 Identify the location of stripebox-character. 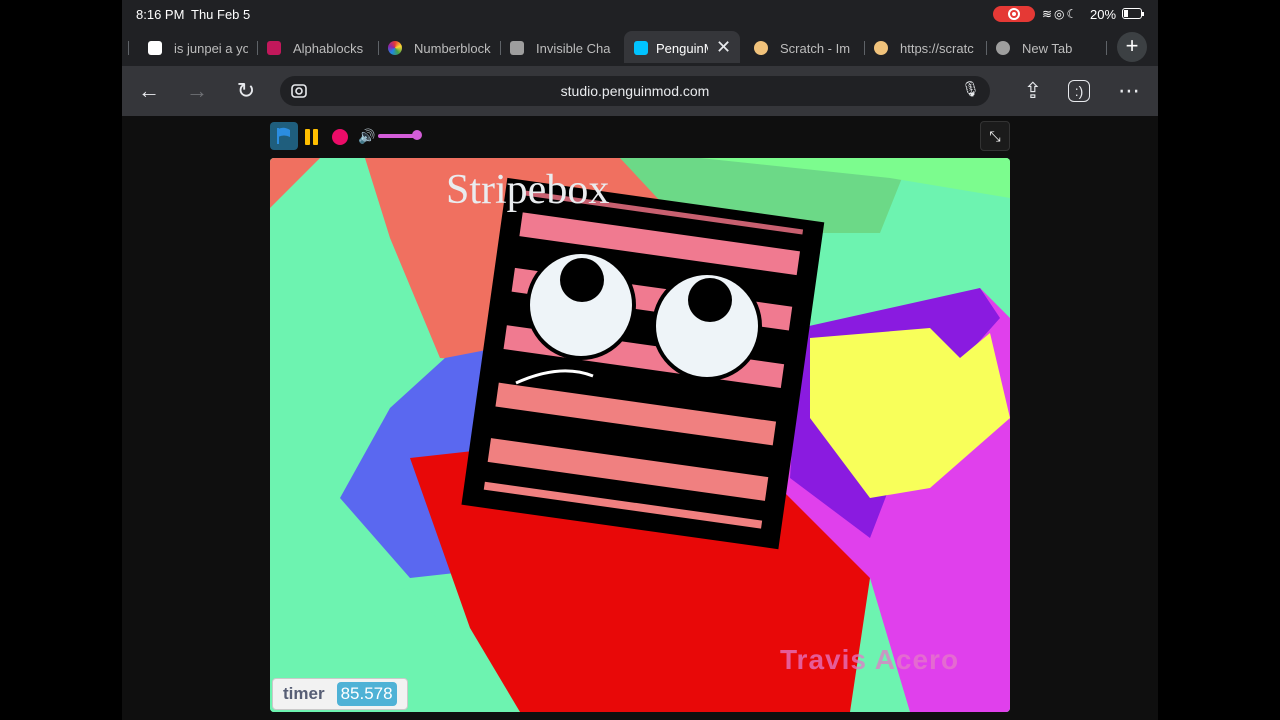
(643, 363).